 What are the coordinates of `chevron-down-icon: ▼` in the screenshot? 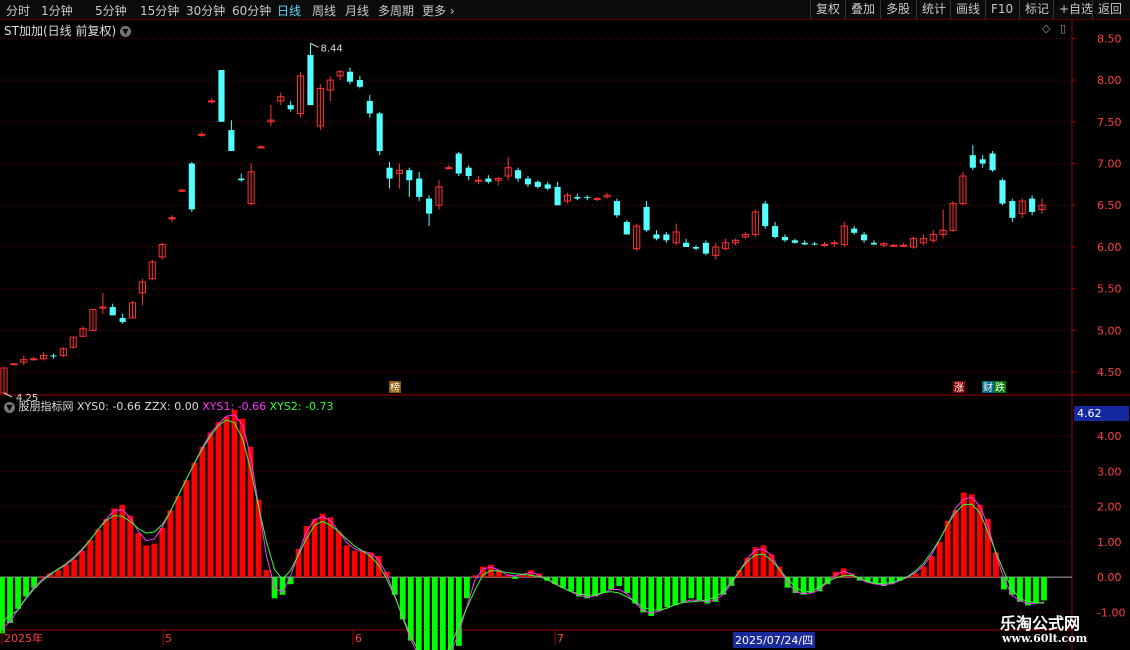 It's located at (9, 407).